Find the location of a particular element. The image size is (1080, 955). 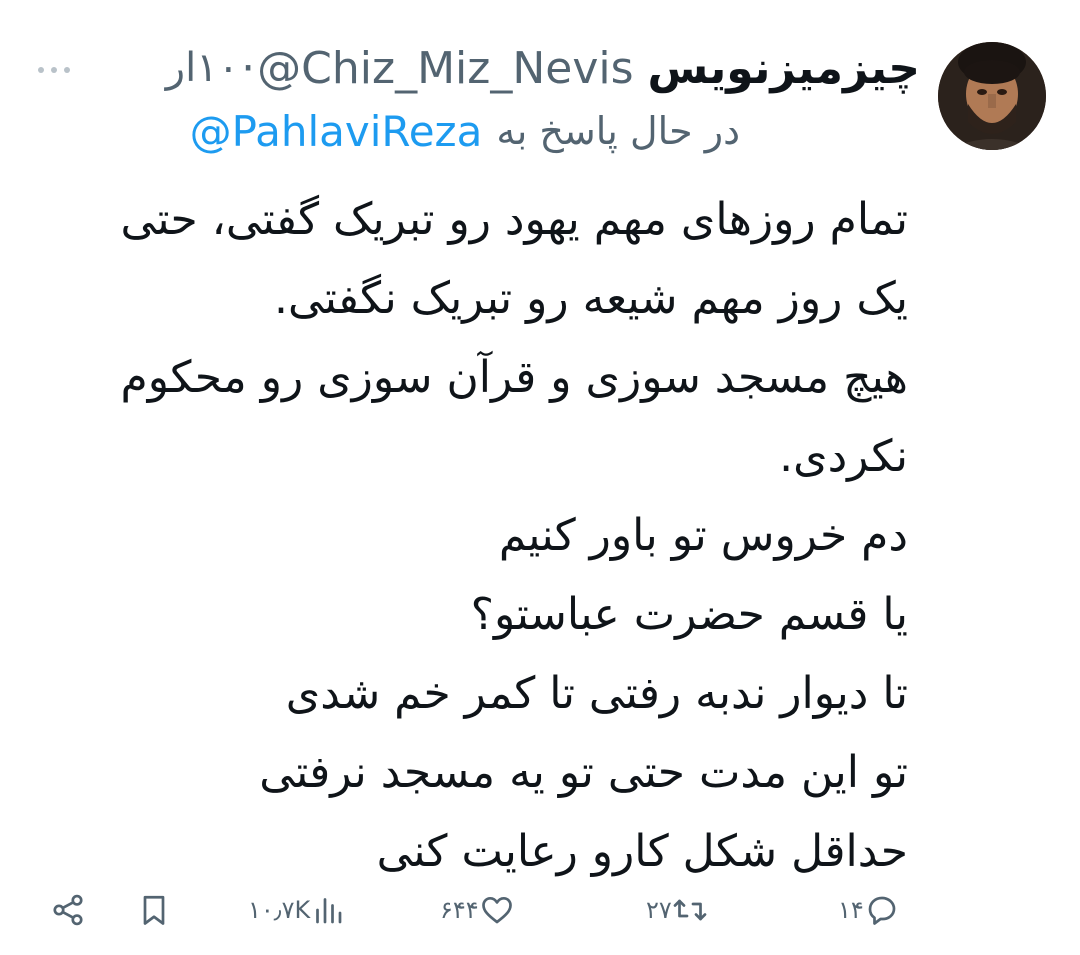

retweet-count: ۲۷ is located at coordinates (659, 910).